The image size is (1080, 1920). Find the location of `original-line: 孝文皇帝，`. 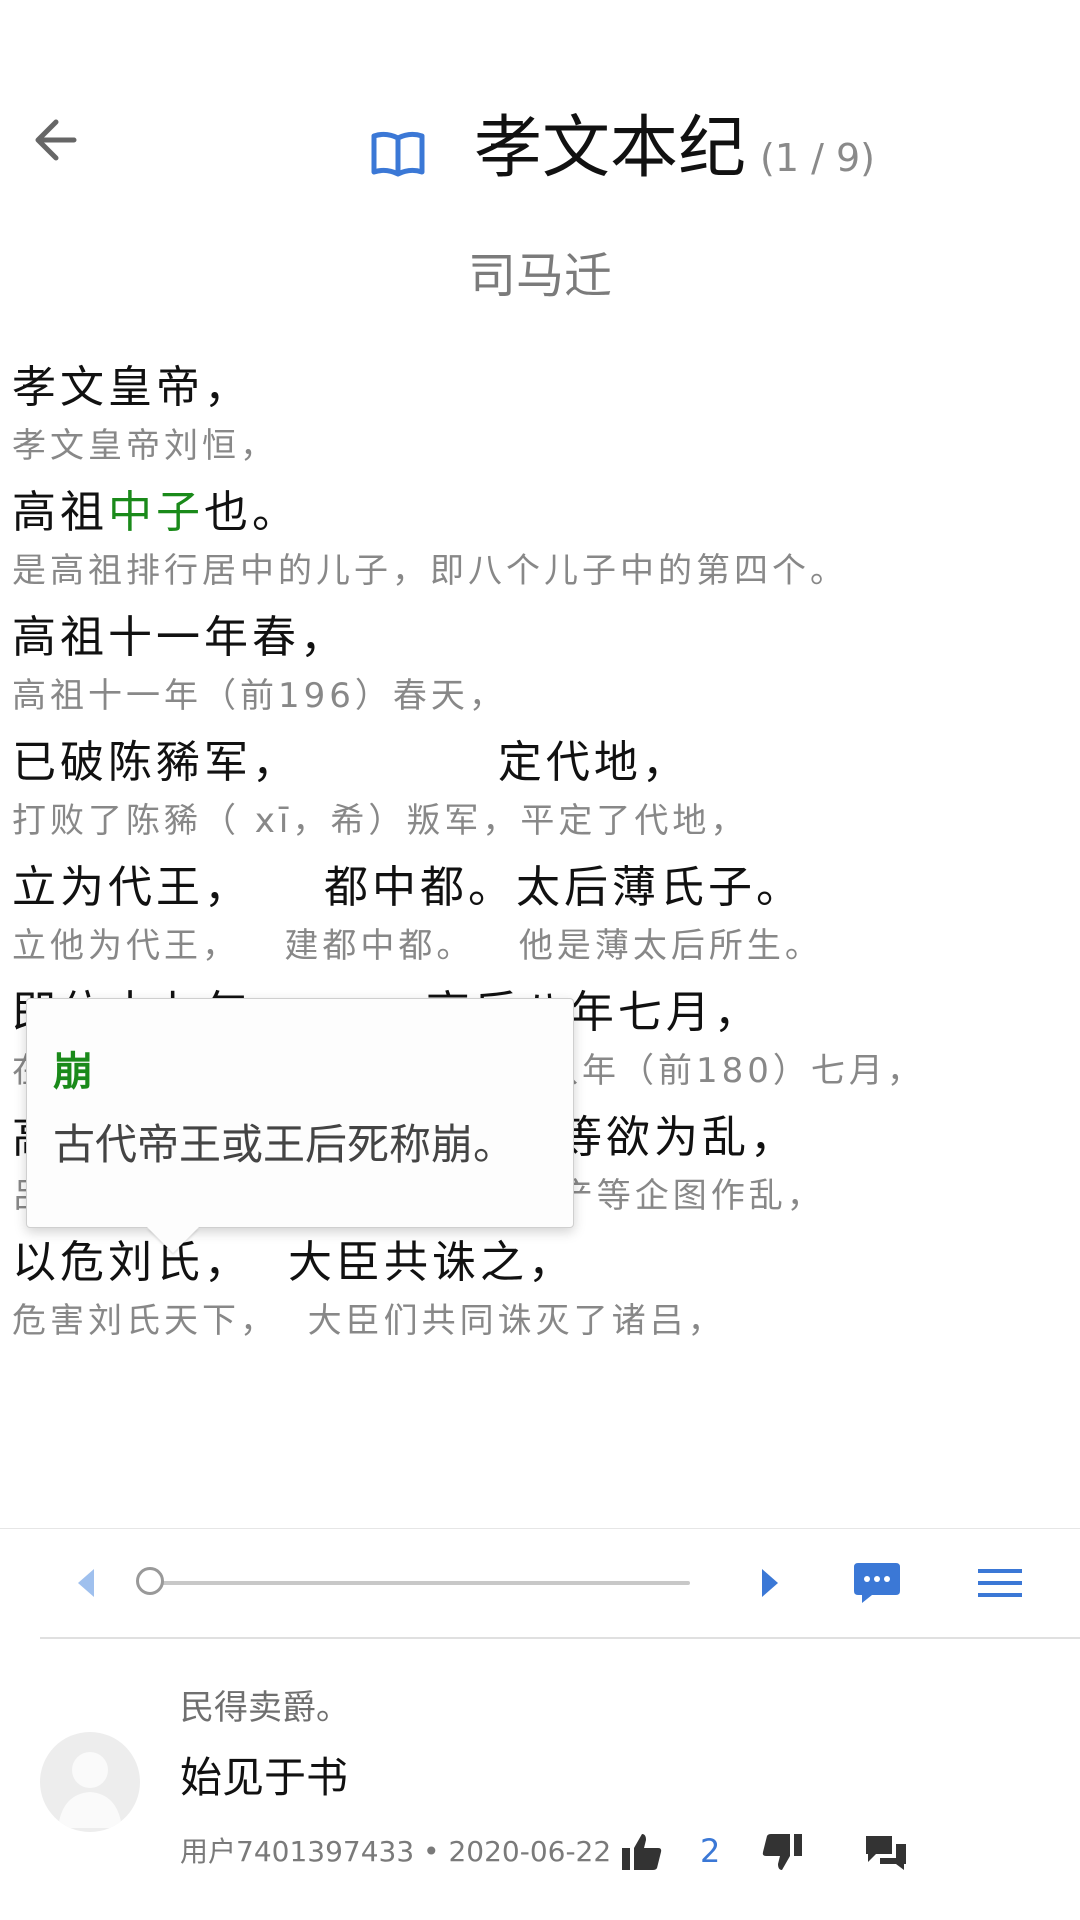

original-line: 孝文皇帝， is located at coordinates (542, 388).